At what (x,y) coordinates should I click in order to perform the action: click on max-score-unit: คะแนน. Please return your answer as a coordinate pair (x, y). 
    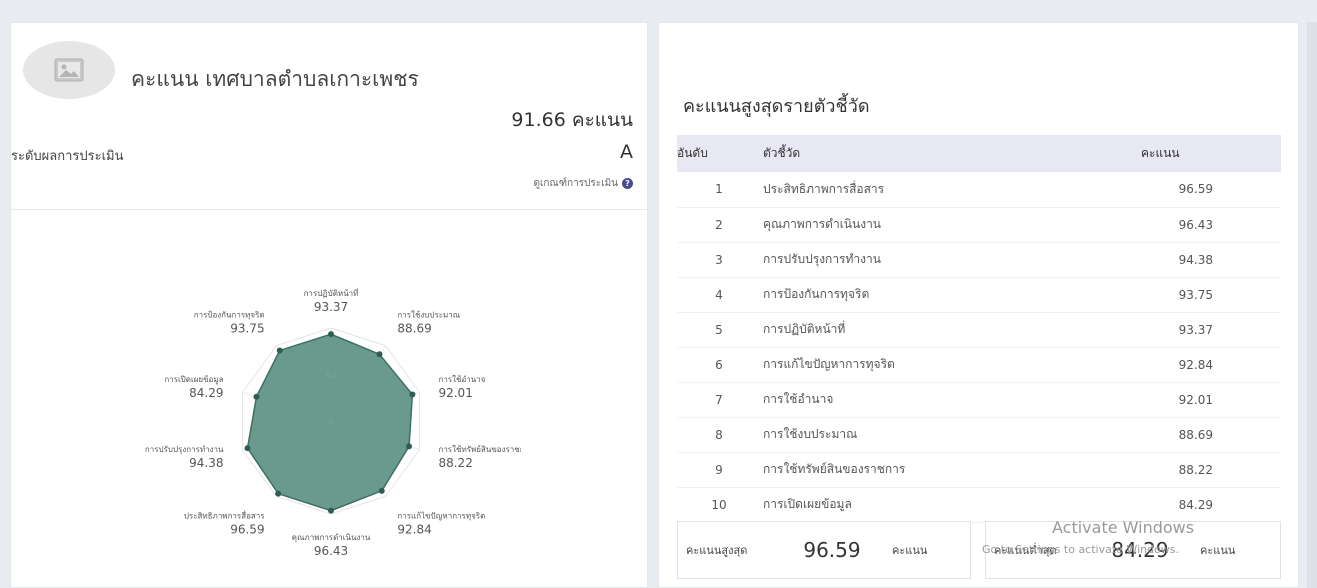
    Looking at the image, I should click on (910, 550).